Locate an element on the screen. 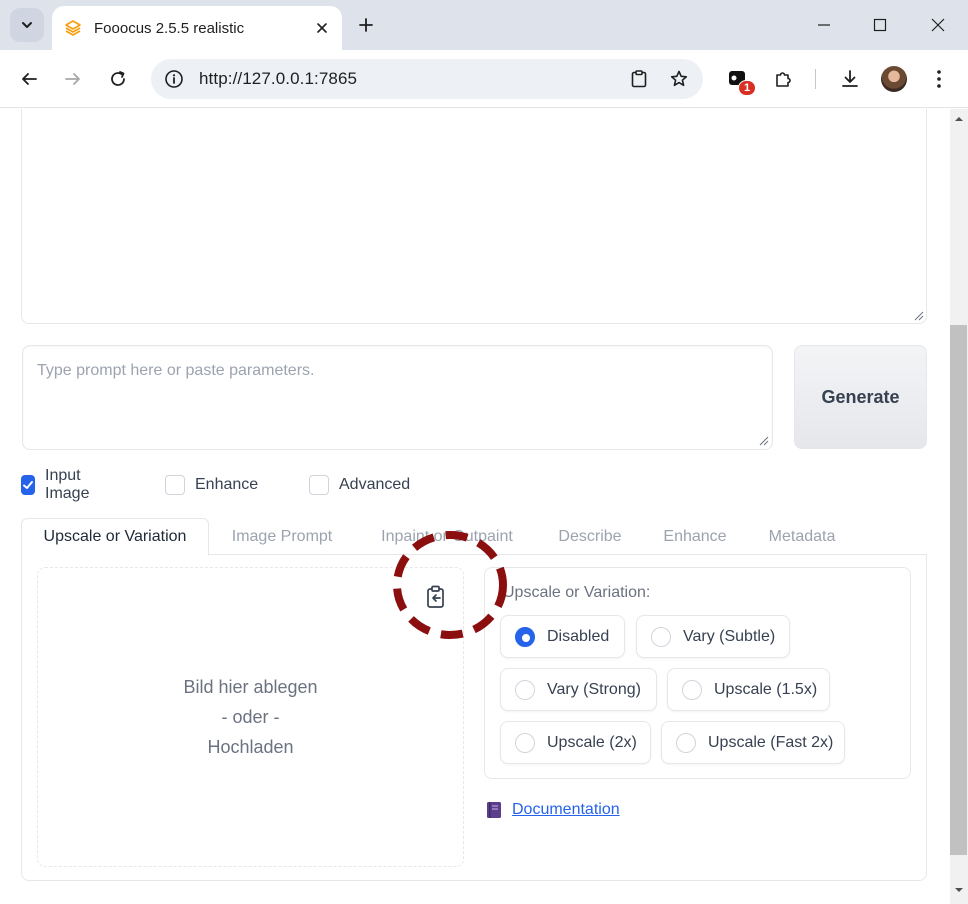 The width and height of the screenshot is (968, 904). checkmark-icon is located at coordinates (28, 485).